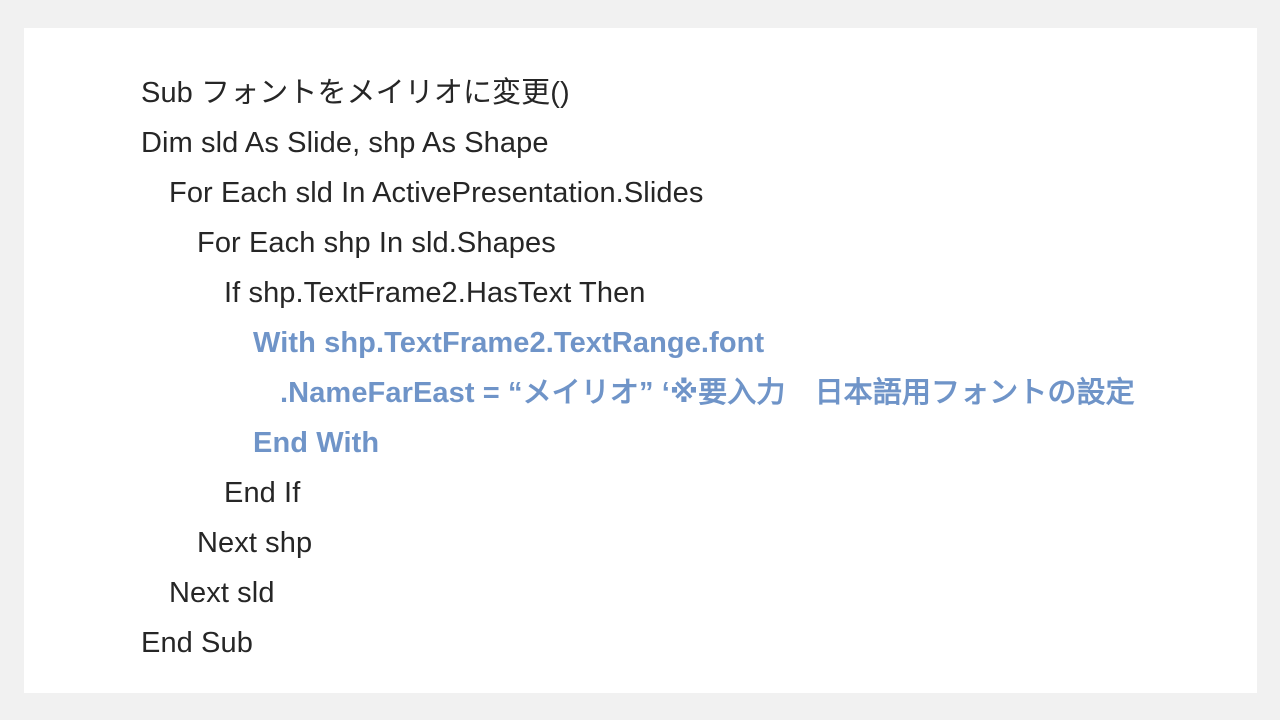 The width and height of the screenshot is (1280, 720). Describe the element at coordinates (222, 593) in the screenshot. I see `code-line: Next sld` at that location.